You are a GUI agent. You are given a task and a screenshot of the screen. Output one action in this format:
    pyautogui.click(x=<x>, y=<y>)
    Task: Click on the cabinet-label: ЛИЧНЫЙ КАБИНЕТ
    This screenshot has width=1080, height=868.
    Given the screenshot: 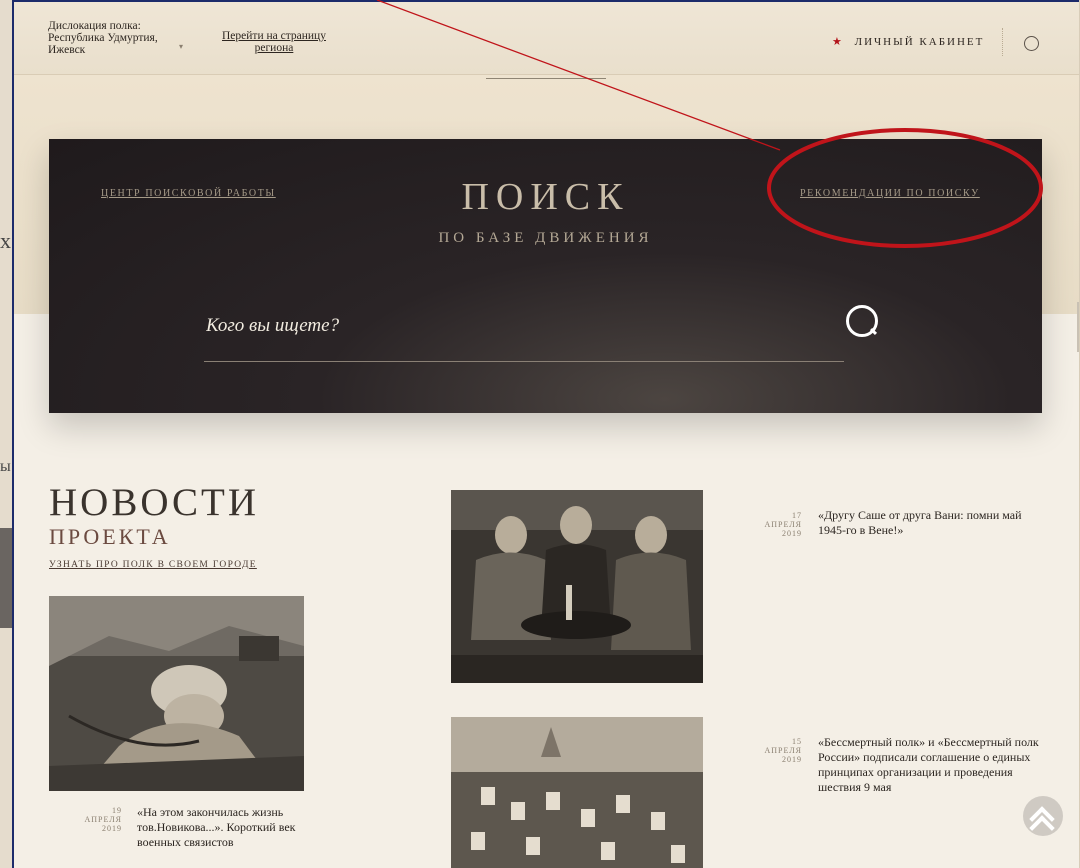 What is the action you would take?
    pyautogui.click(x=919, y=42)
    